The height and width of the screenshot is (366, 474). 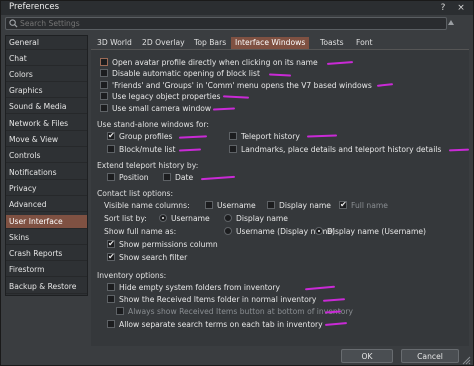 I want to click on sidebar-item-privacy: Privacy, so click(x=46, y=189).